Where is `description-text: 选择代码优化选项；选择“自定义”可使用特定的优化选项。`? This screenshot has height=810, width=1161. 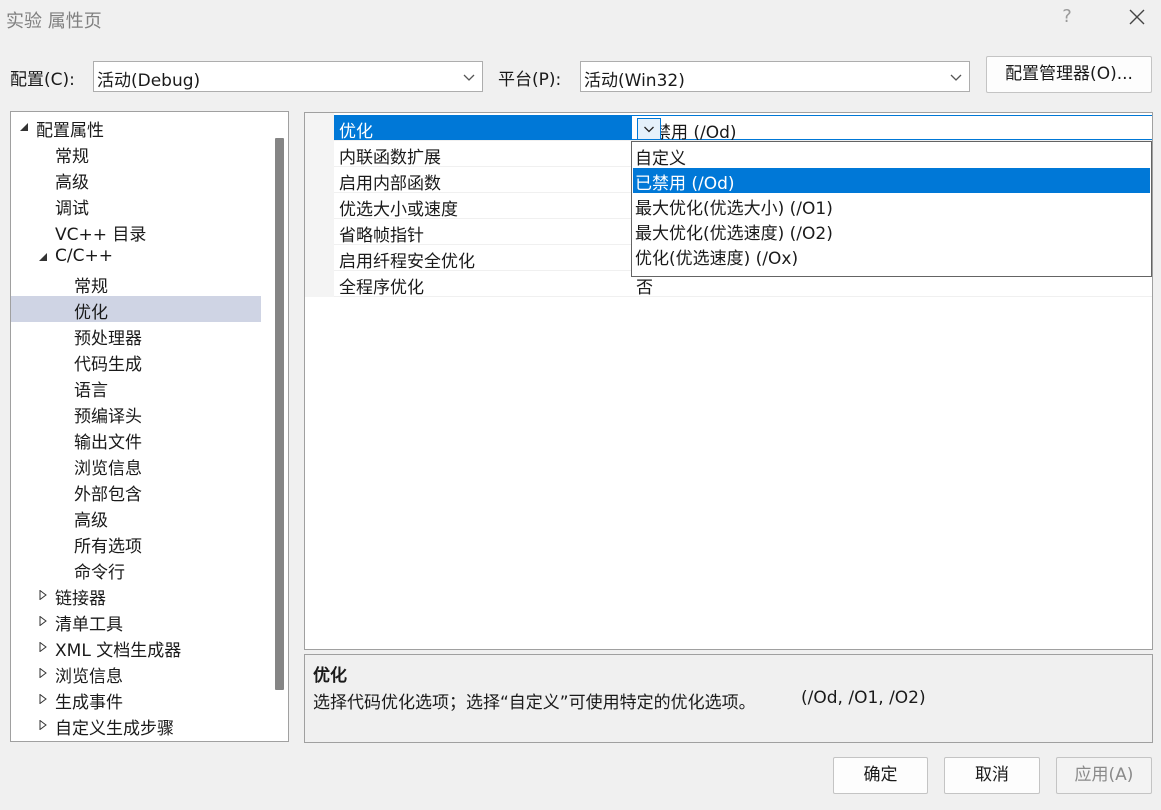 description-text: 选择代码优化选项；选择“自定义”可使用特定的优化选项。 is located at coordinates (534, 703).